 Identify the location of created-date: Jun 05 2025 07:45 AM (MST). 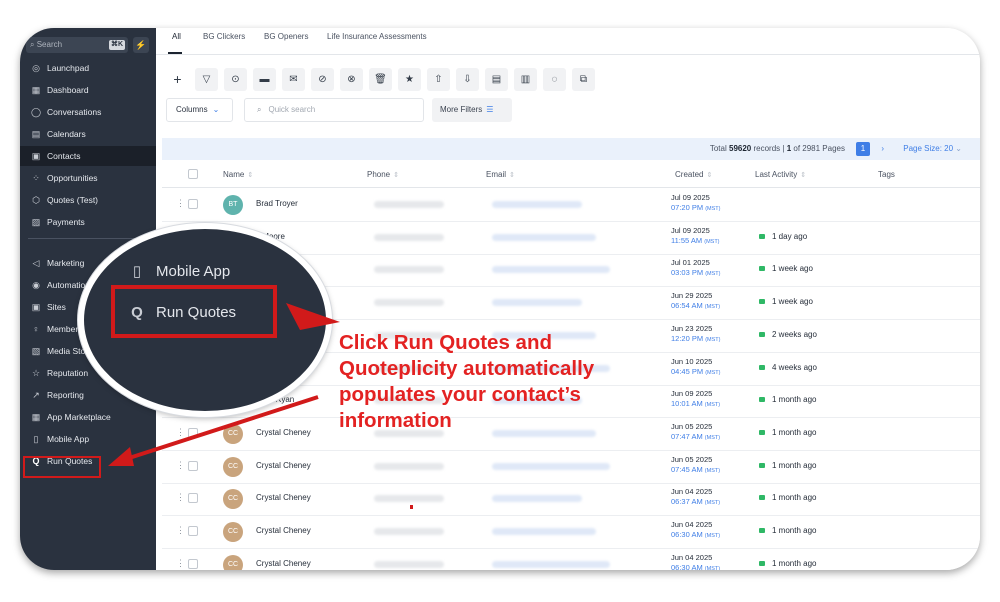
(695, 465).